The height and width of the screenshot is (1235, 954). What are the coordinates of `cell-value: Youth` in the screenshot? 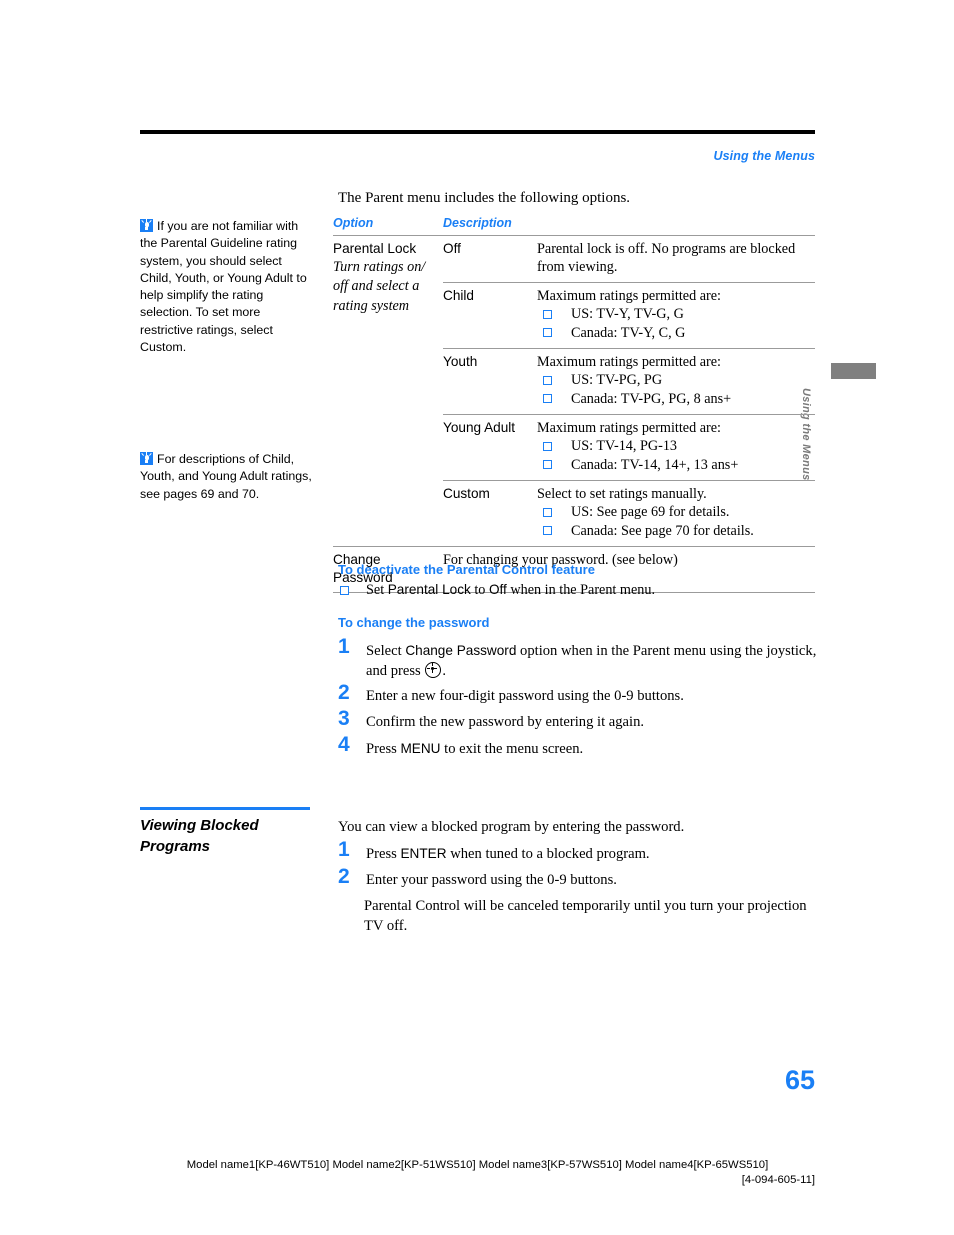 It's located at (490, 381).